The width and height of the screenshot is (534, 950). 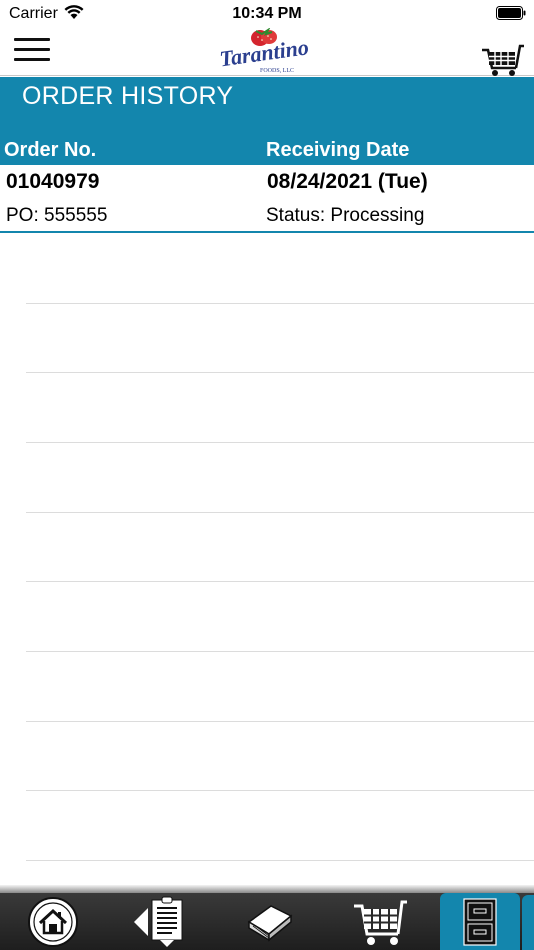 What do you see at coordinates (277, 71) in the screenshot?
I see `logo-subtitle: FOODS, LLC` at bounding box center [277, 71].